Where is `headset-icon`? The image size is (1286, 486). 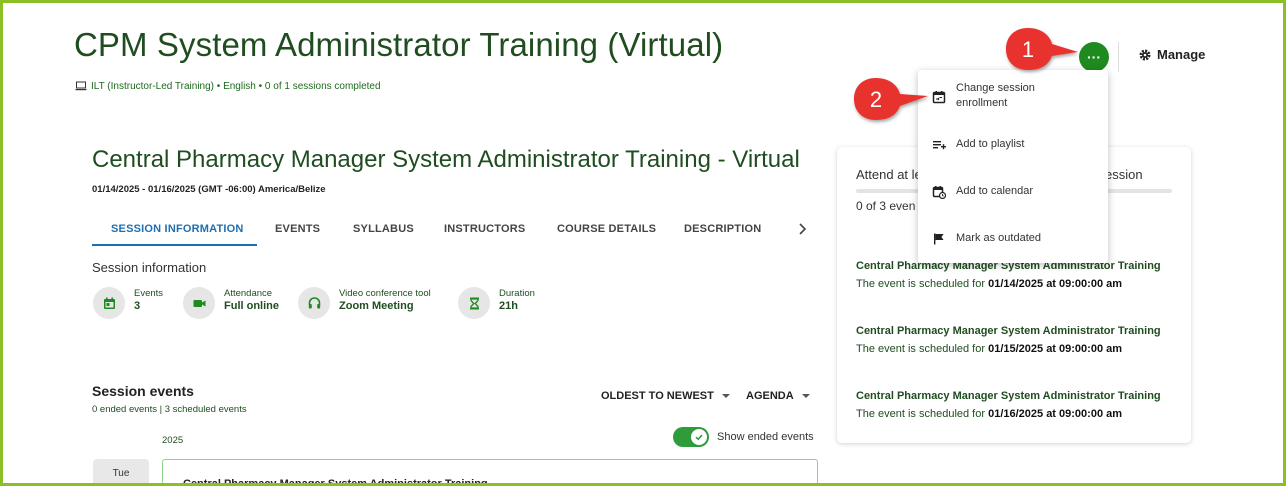 headset-icon is located at coordinates (314, 302).